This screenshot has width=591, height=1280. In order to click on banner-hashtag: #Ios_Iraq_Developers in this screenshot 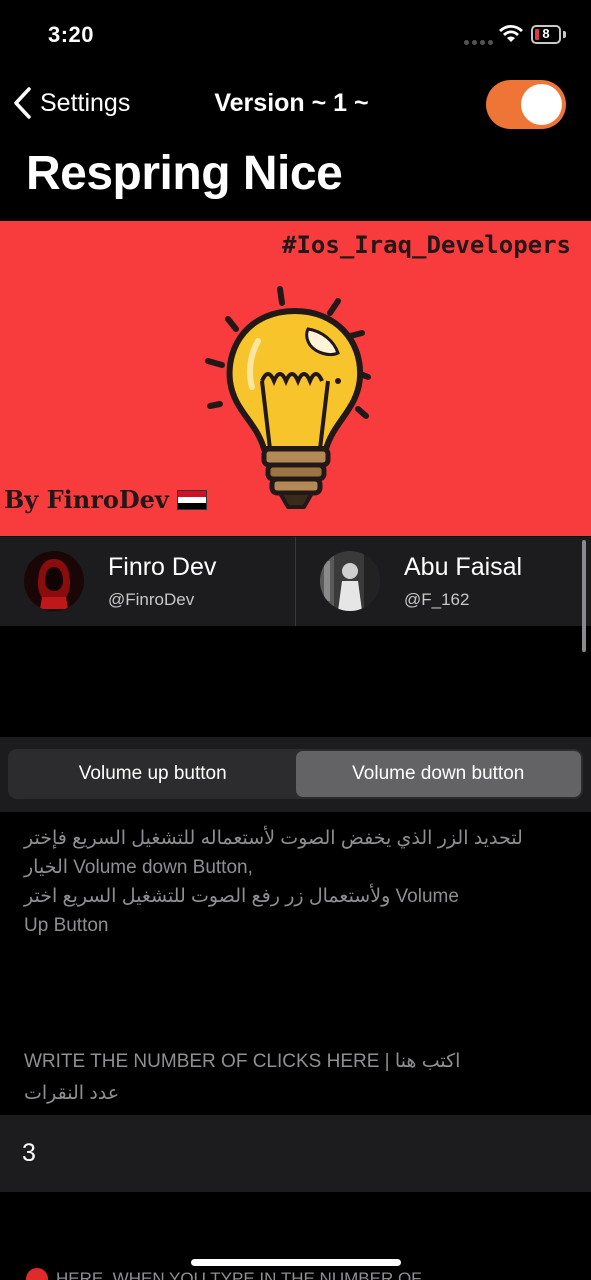, I will do `click(426, 245)`.